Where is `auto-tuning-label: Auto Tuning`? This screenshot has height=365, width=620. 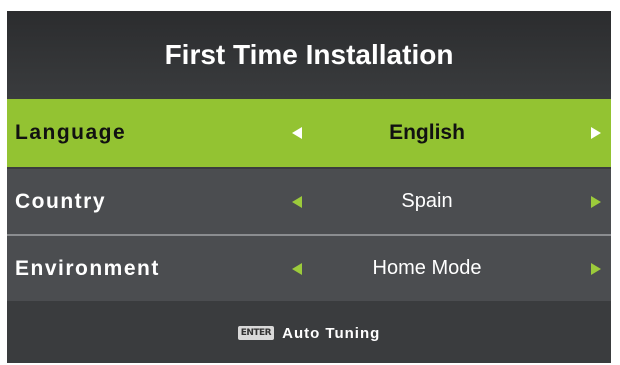 auto-tuning-label: Auto Tuning is located at coordinates (331, 333).